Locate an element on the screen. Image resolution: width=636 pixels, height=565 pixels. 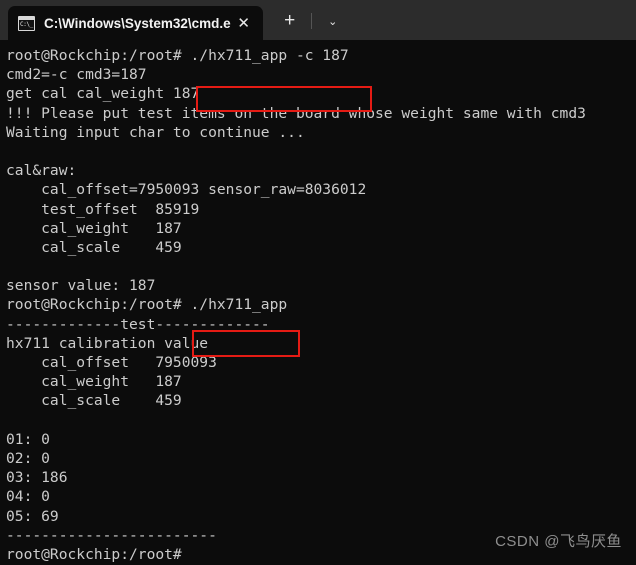
terminal-line: test_offset 85919 is located at coordinates (103, 209).